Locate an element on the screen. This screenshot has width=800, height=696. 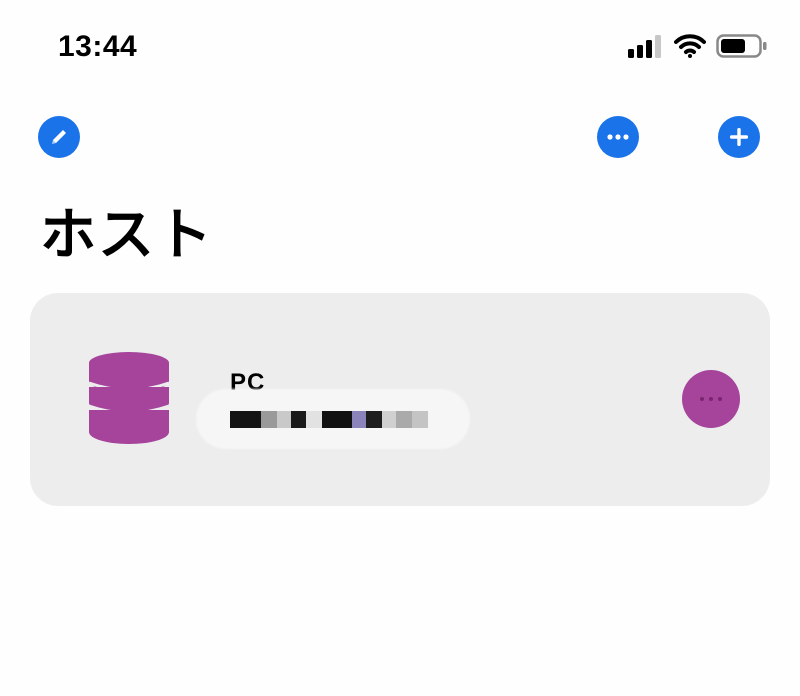
page-title: ホスト is located at coordinates (127, 235).